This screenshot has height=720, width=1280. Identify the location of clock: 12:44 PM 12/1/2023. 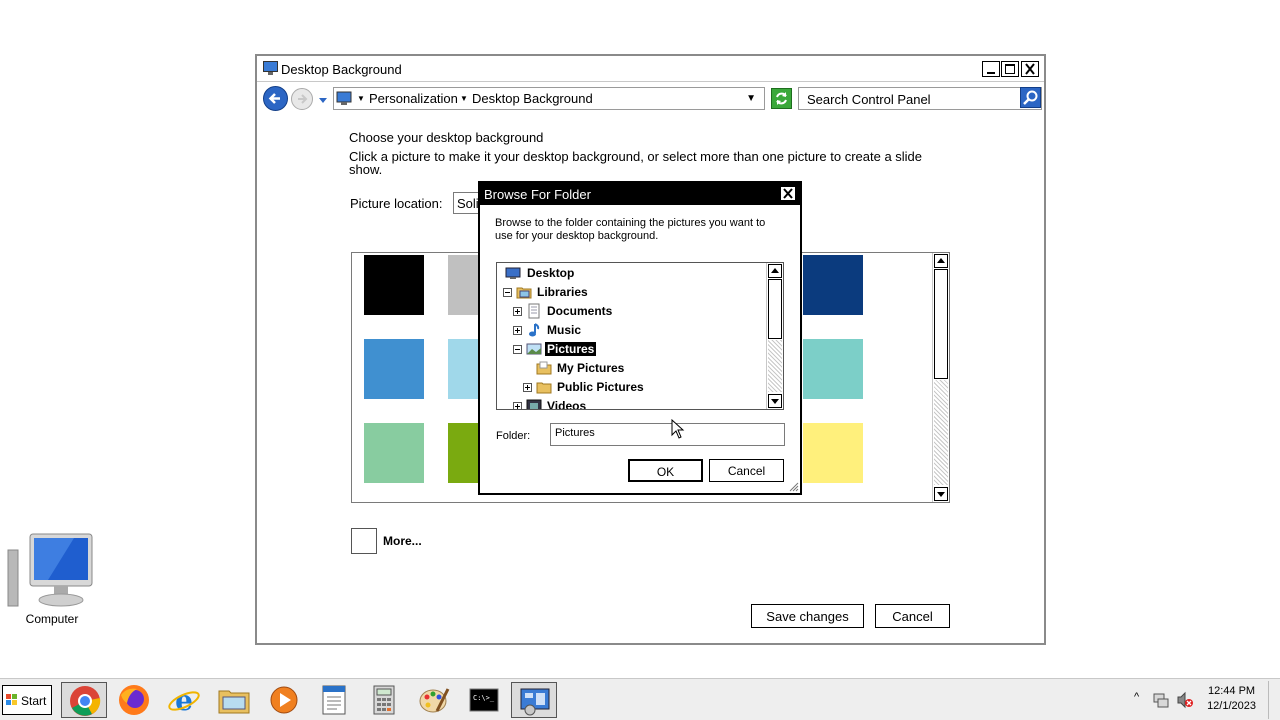
(1231, 699).